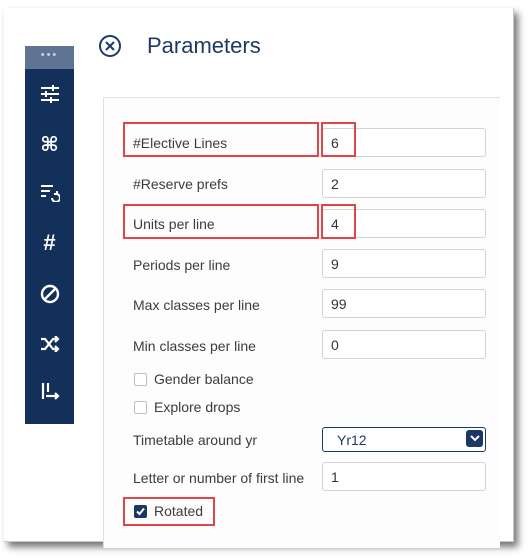 This screenshot has height=558, width=531. What do you see at coordinates (49, 344) in the screenshot?
I see `shuffle-icon` at bounding box center [49, 344].